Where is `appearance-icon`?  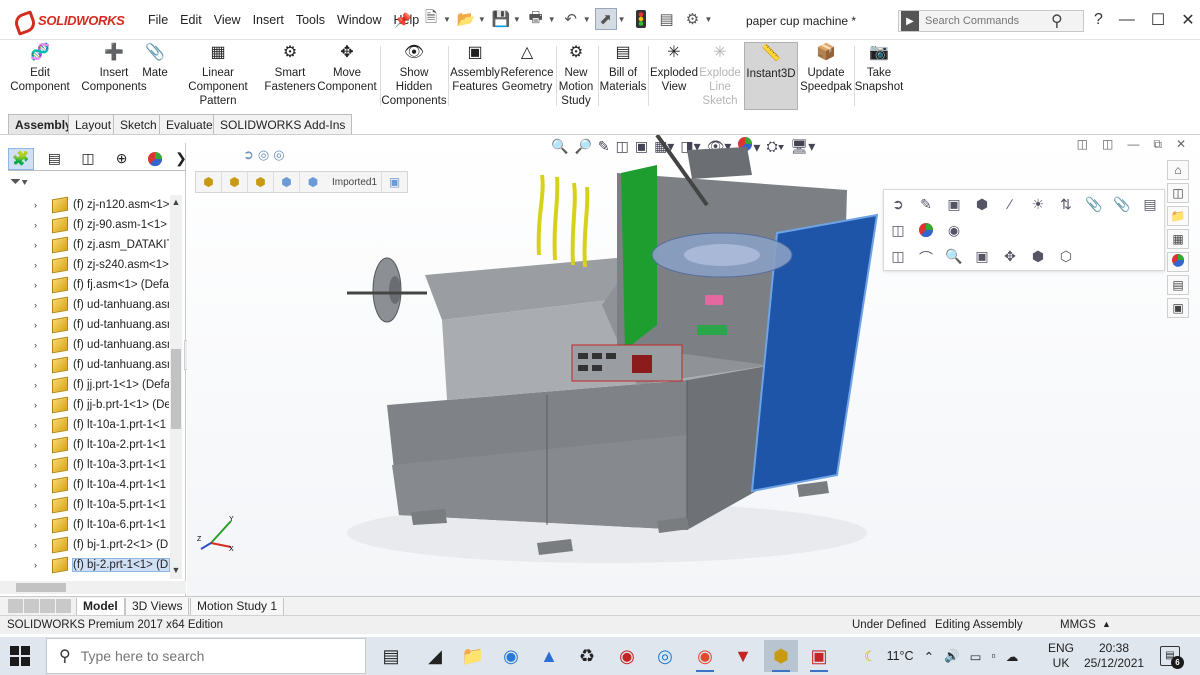 appearance-icon is located at coordinates (926, 231).